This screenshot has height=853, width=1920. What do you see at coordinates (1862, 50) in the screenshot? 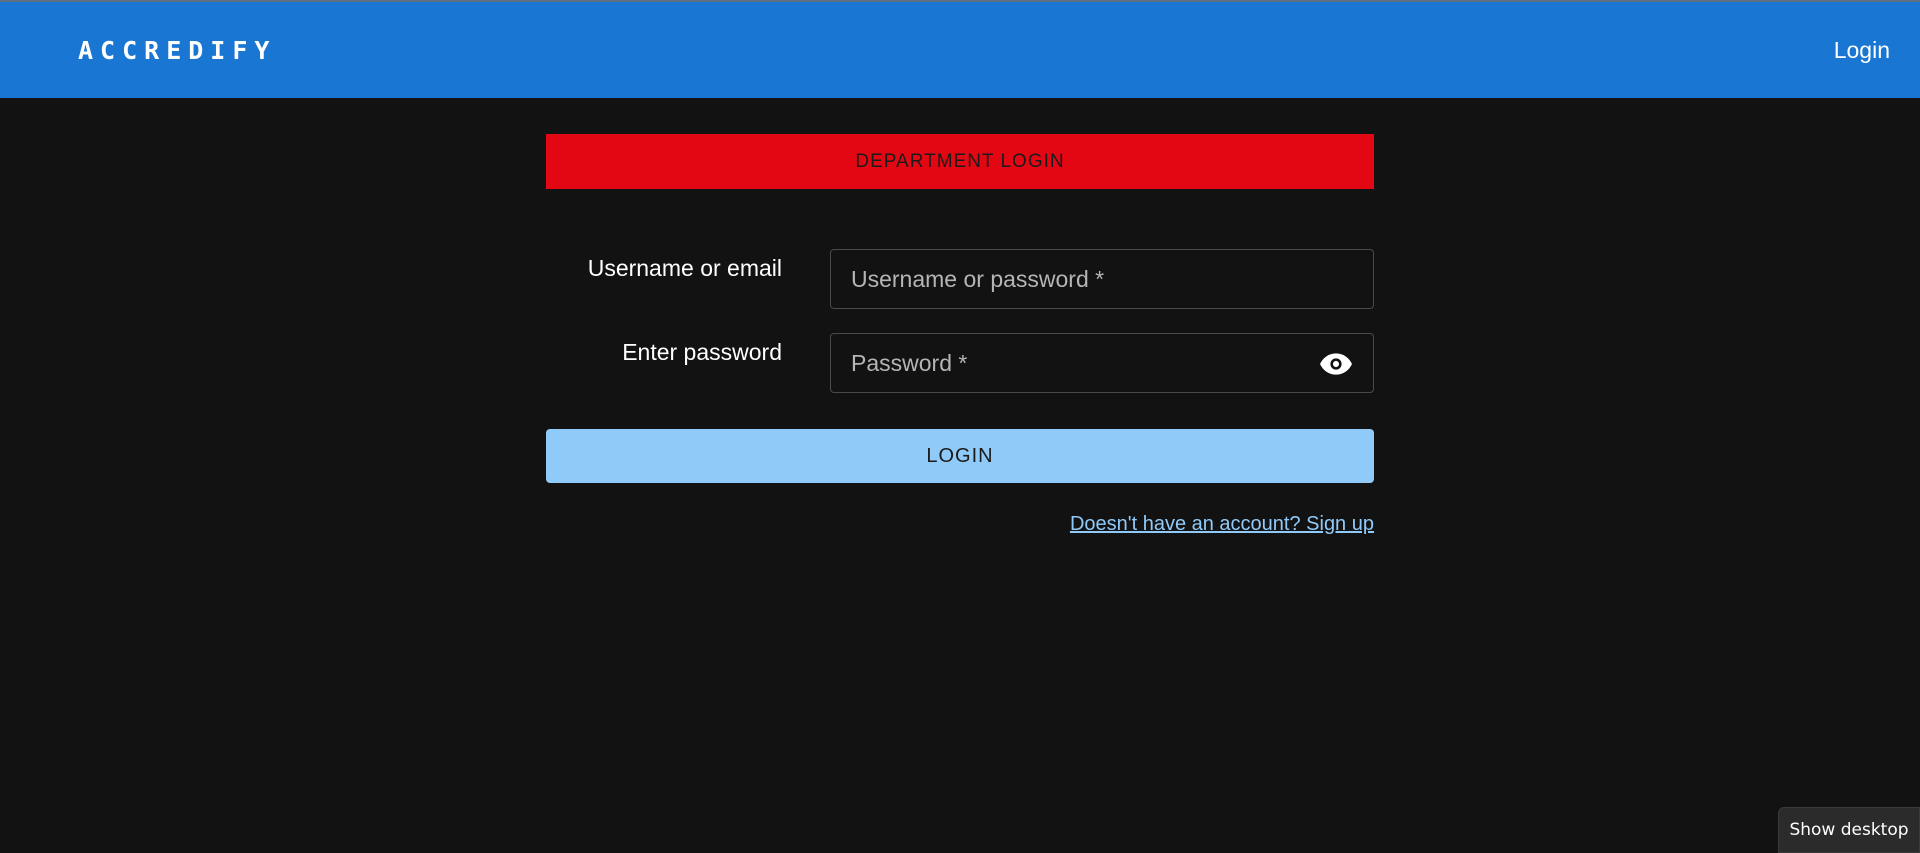
I see `nav-login-link: Login` at bounding box center [1862, 50].